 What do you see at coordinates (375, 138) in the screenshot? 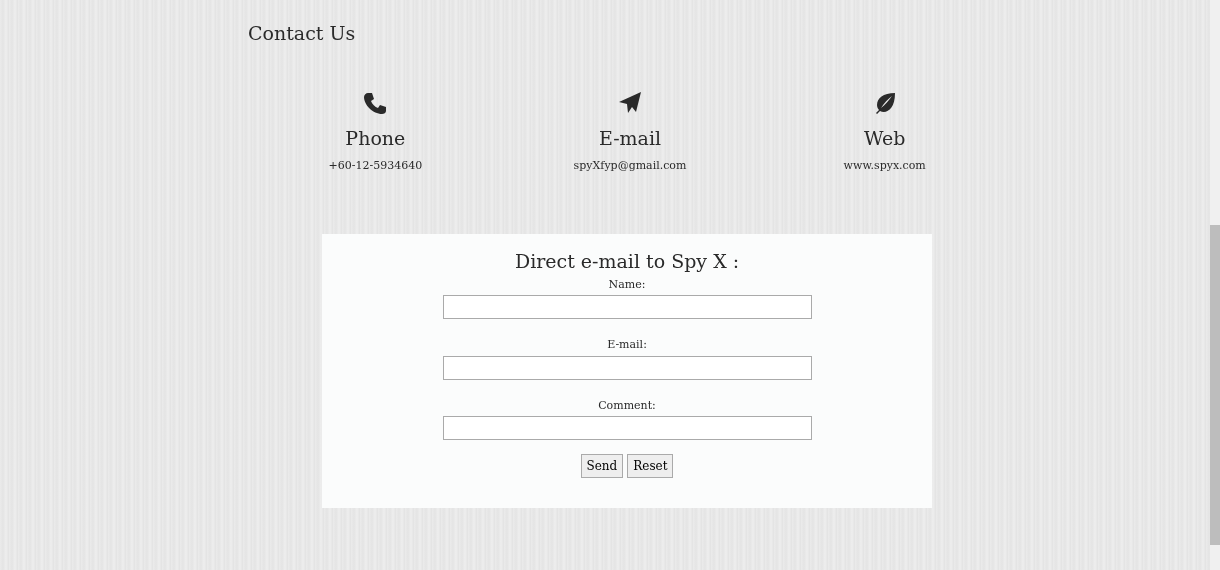
I see `contact-title: Phone` at bounding box center [375, 138].